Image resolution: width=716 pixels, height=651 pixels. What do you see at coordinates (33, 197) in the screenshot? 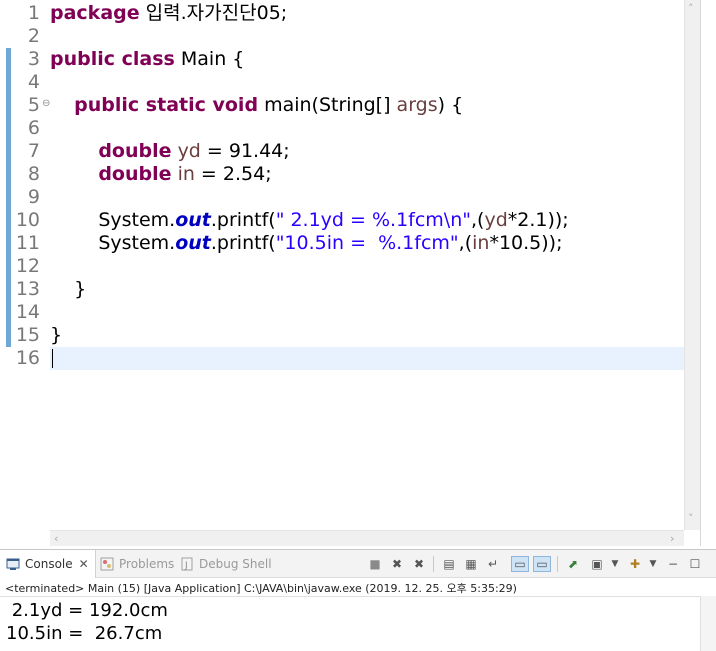
I see `line-number: 9` at bounding box center [33, 197].